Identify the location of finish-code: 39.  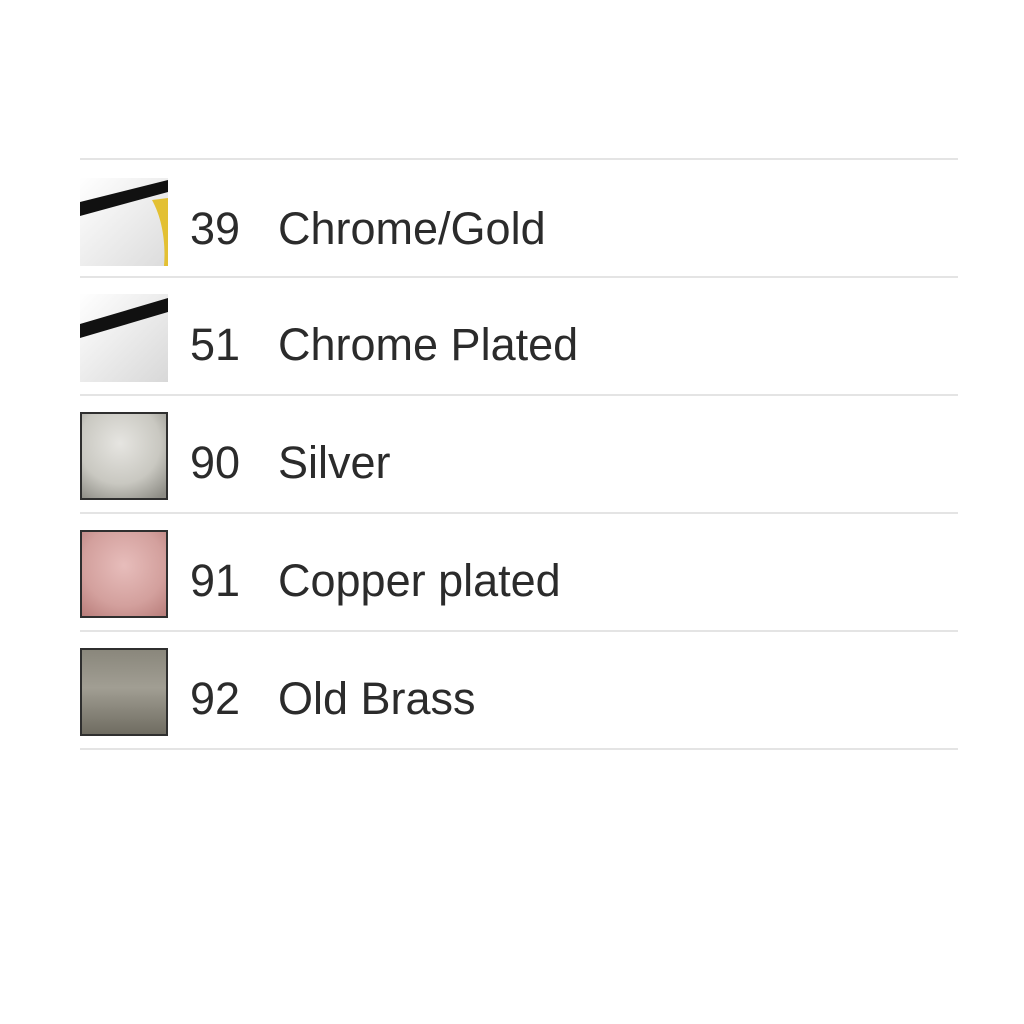
(215, 228).